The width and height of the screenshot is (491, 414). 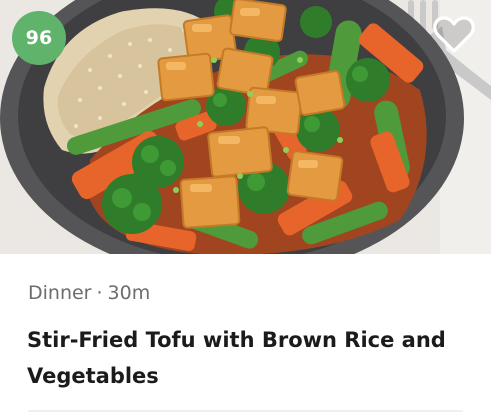 What do you see at coordinates (129, 293) in the screenshot?
I see `duration-label: 30m` at bounding box center [129, 293].